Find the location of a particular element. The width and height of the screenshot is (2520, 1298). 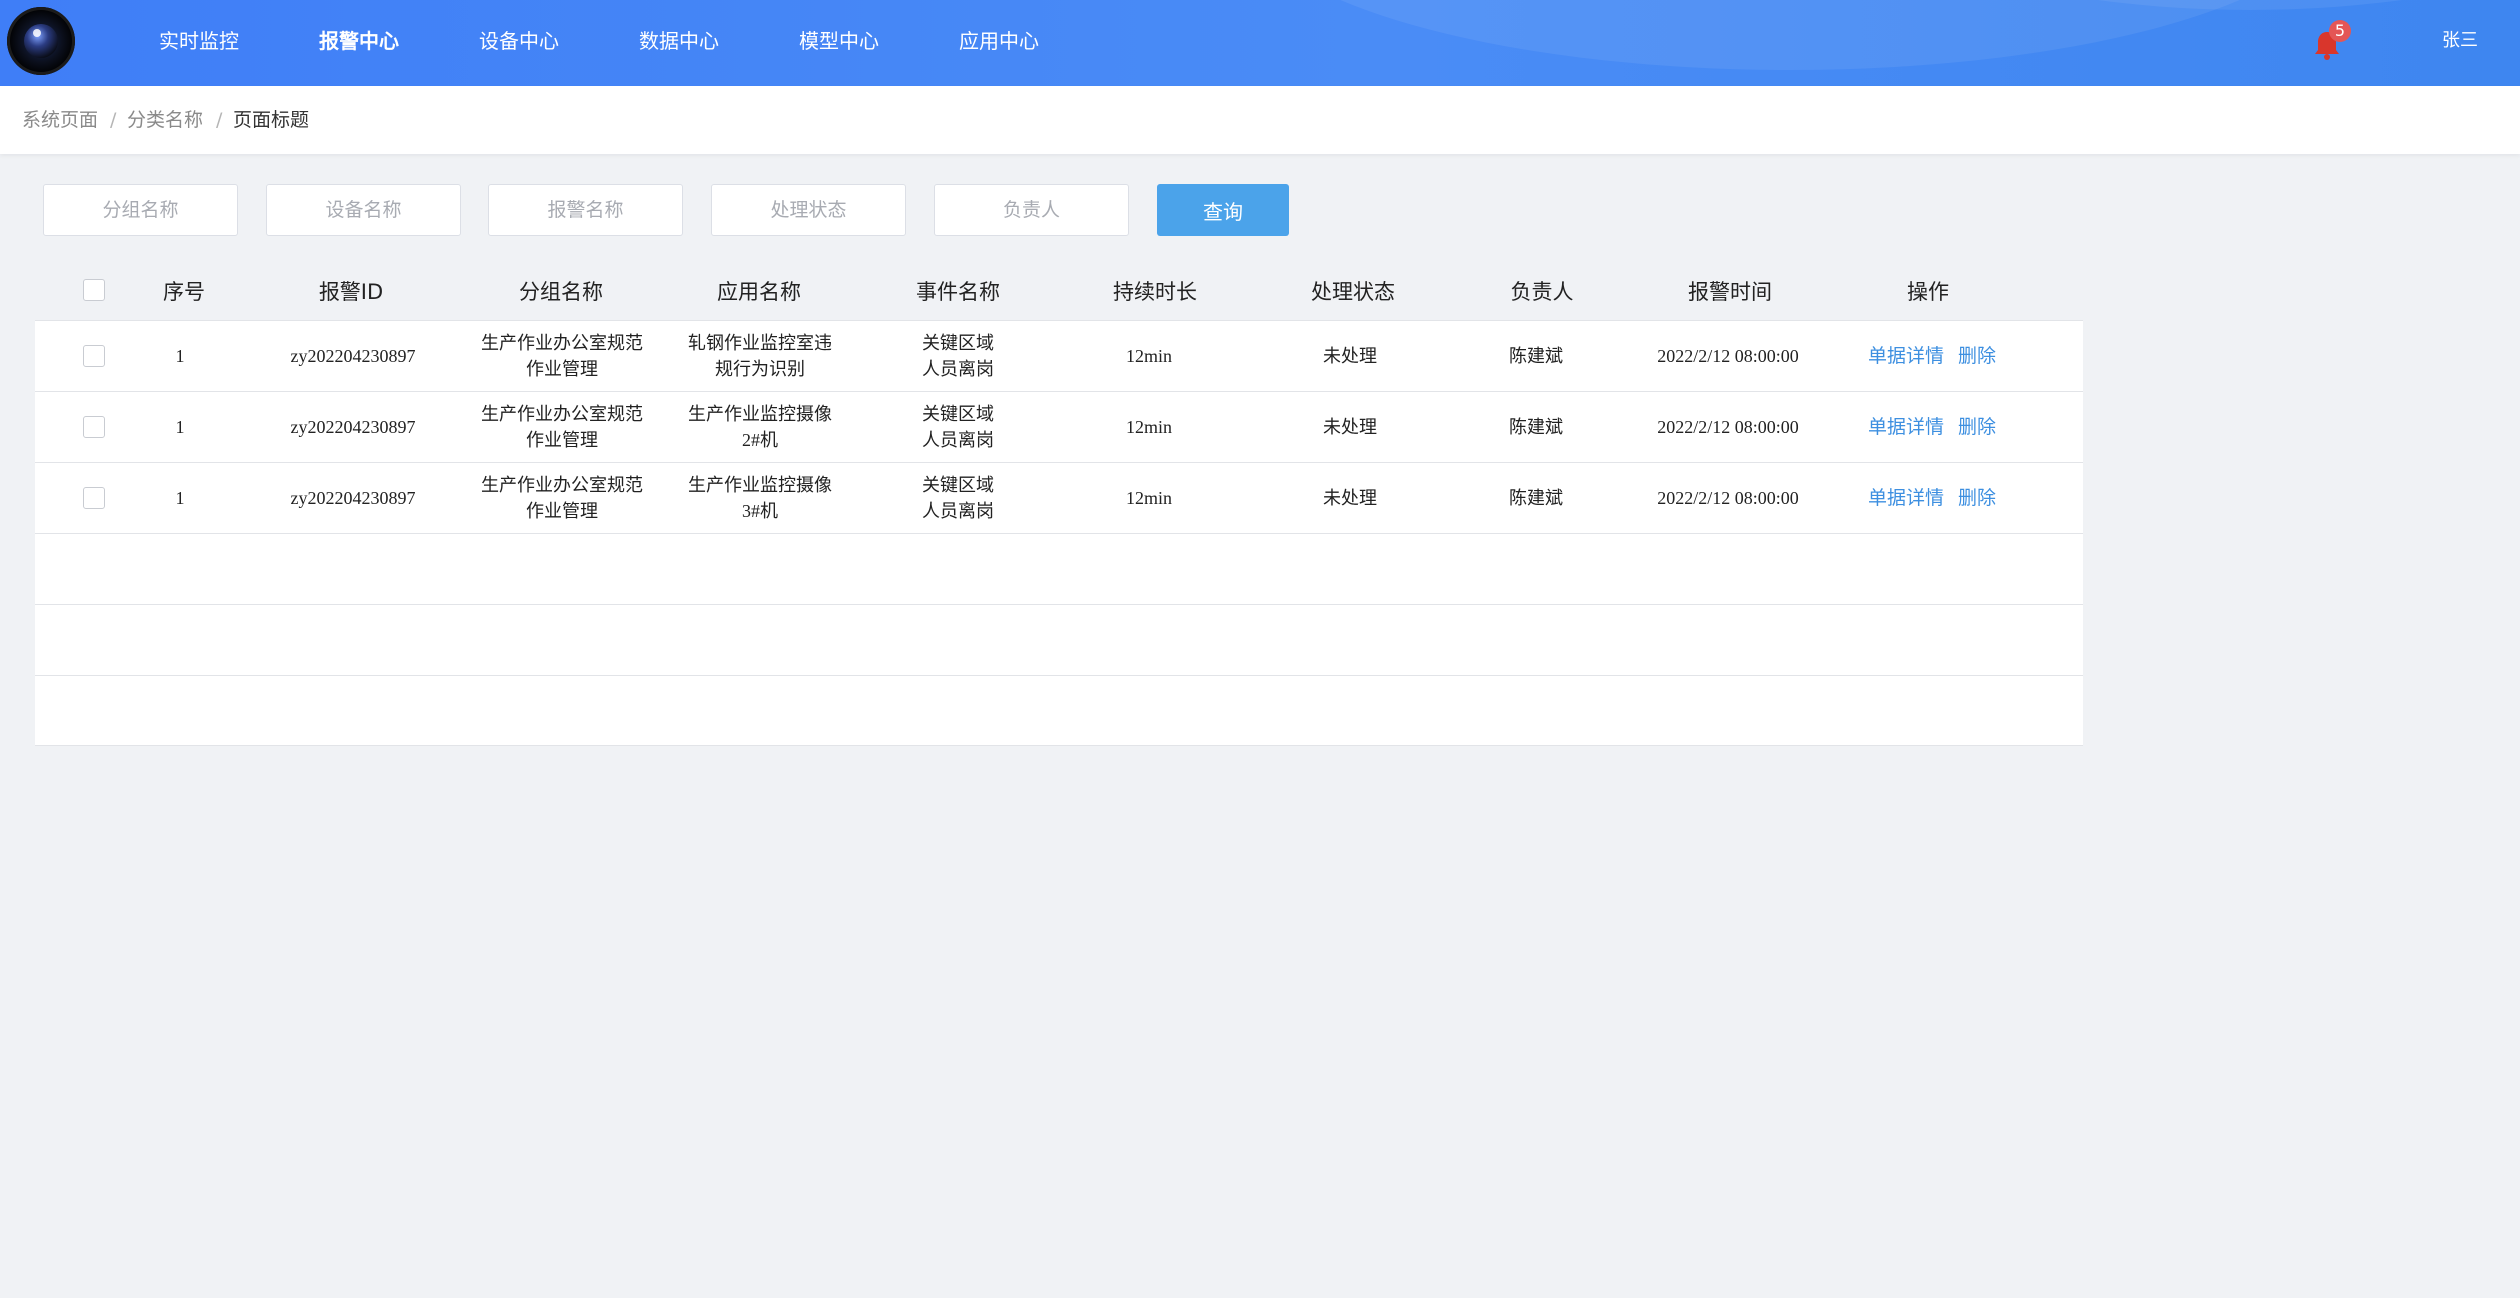

cell-app: 生产作业监控摄像 2#机 is located at coordinates (760, 427).